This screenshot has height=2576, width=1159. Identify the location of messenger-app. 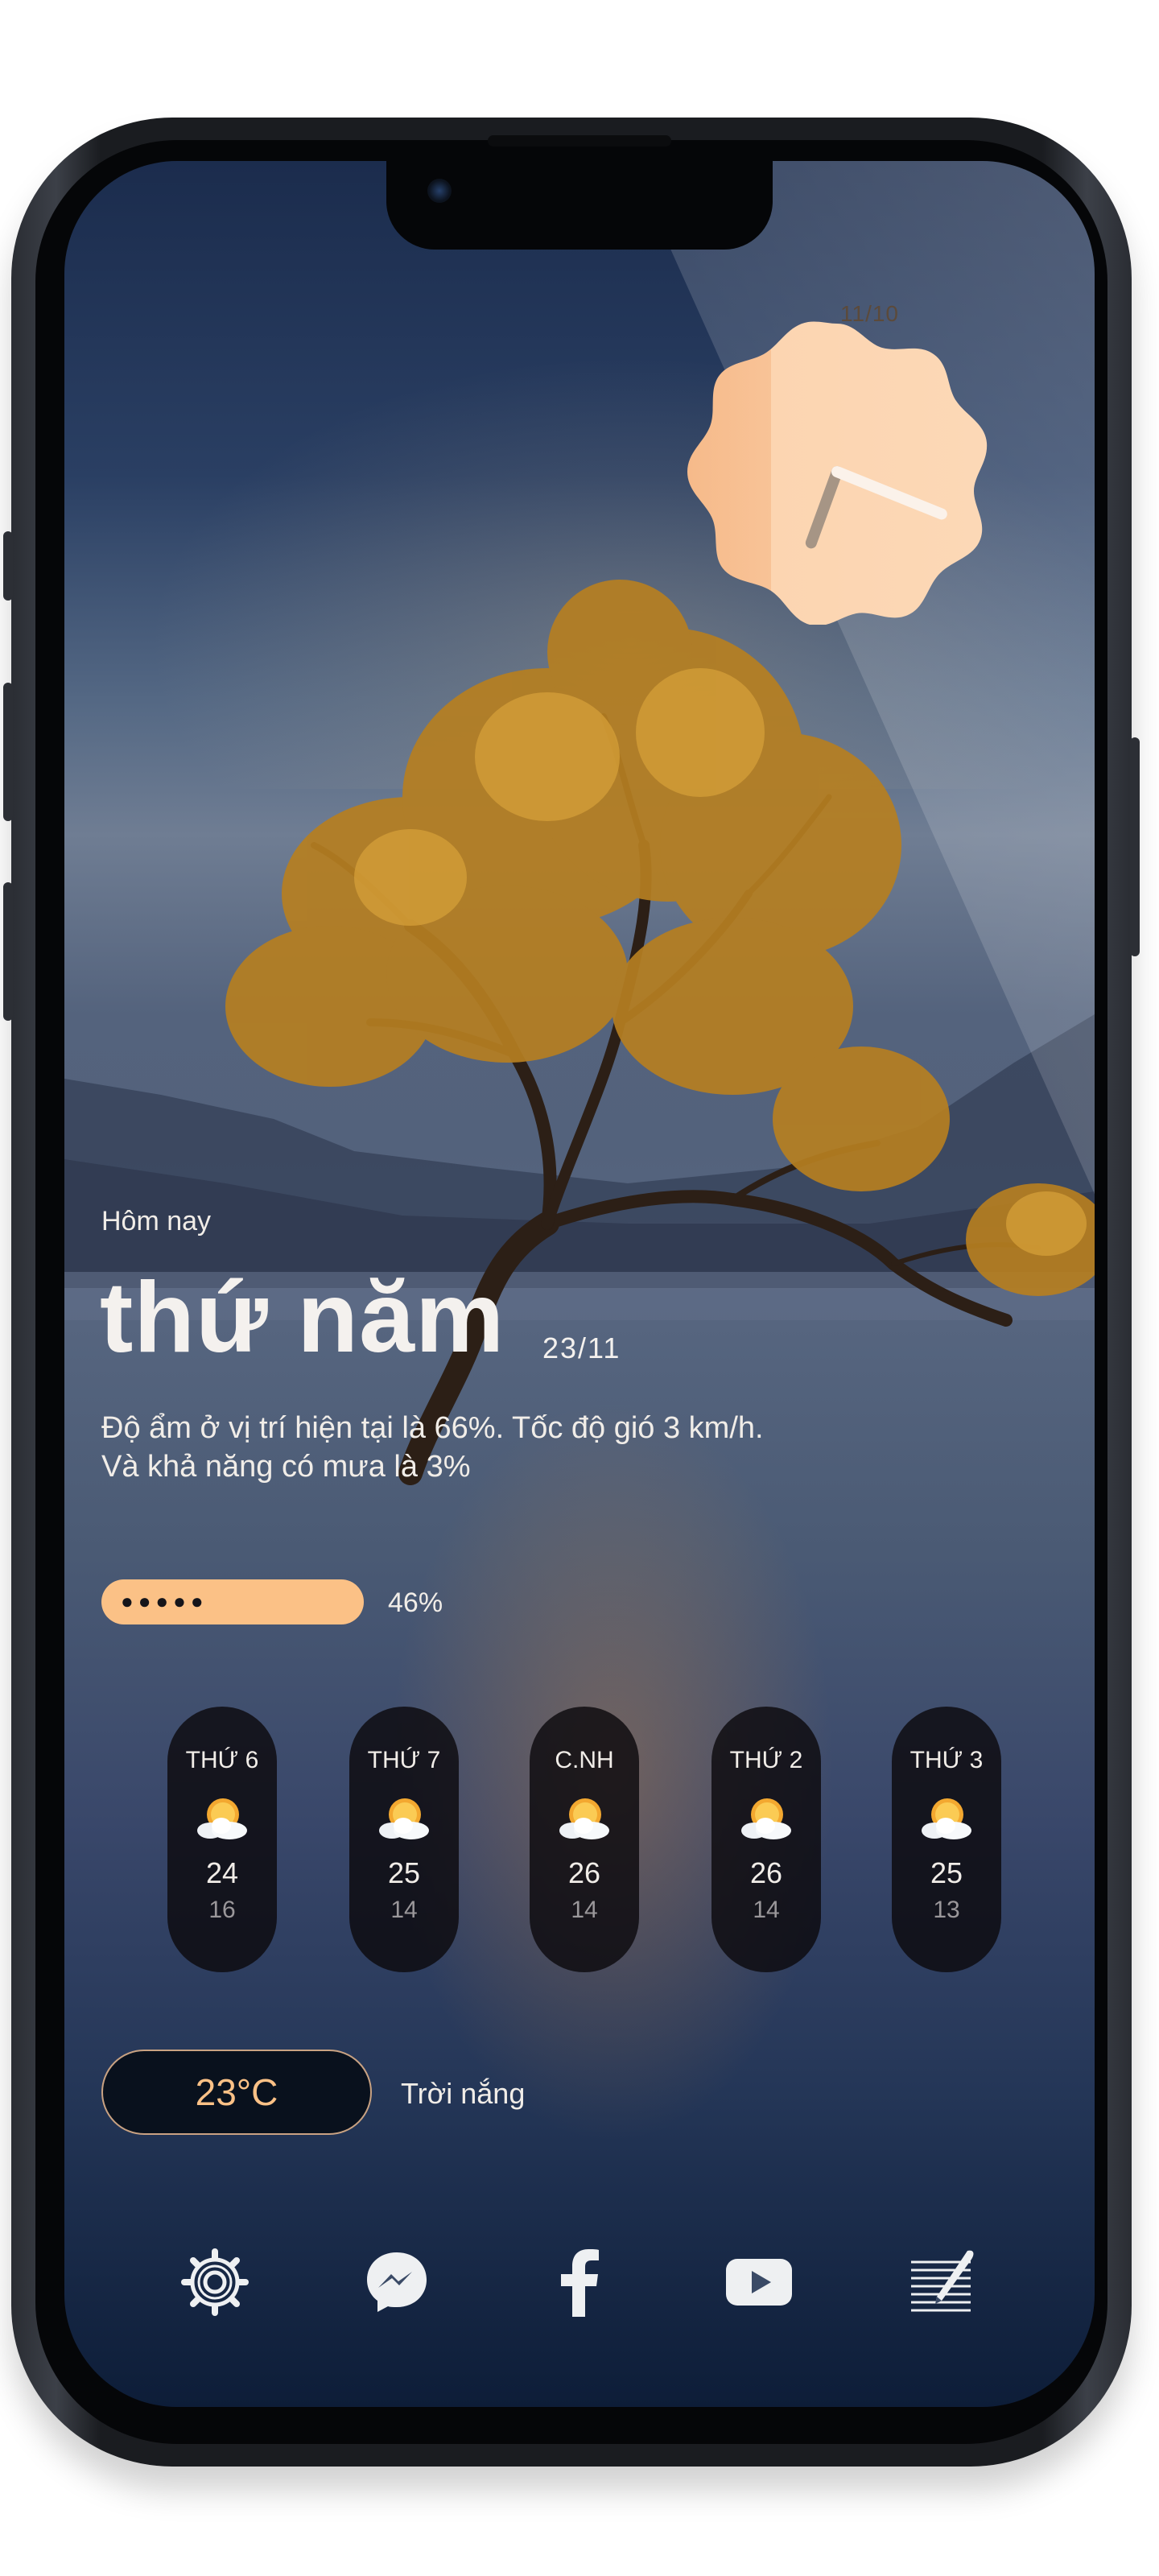
(397, 2282).